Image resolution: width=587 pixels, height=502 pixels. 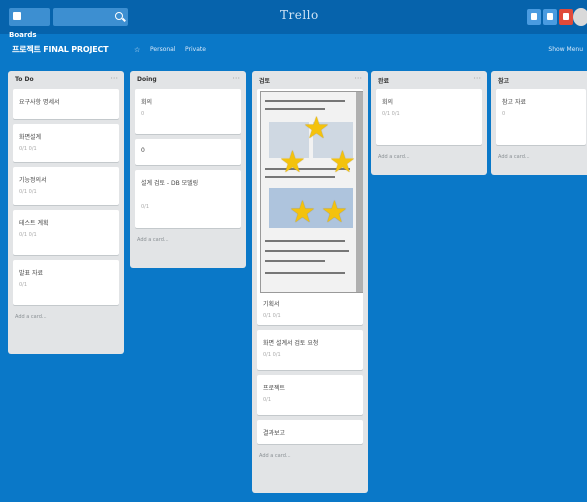 What do you see at coordinates (580, 17) in the screenshot?
I see `avatar` at bounding box center [580, 17].